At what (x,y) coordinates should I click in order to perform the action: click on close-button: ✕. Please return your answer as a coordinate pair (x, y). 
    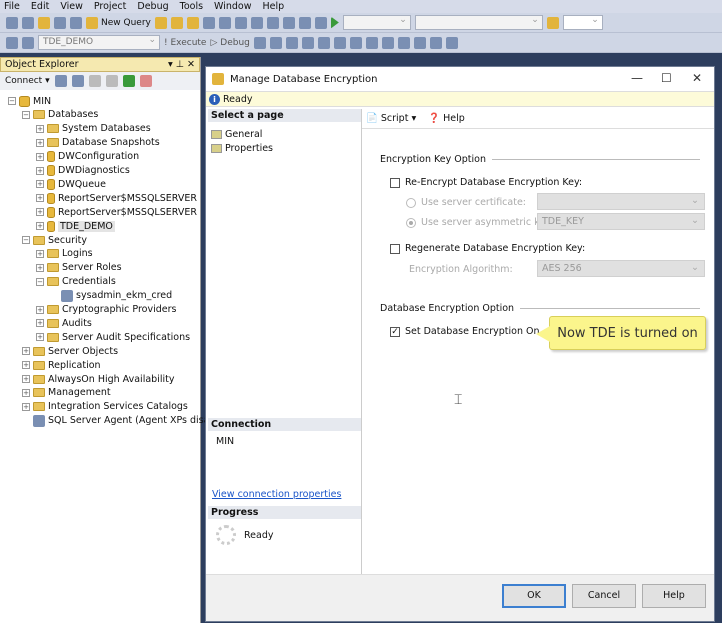
    Looking at the image, I should click on (697, 78).